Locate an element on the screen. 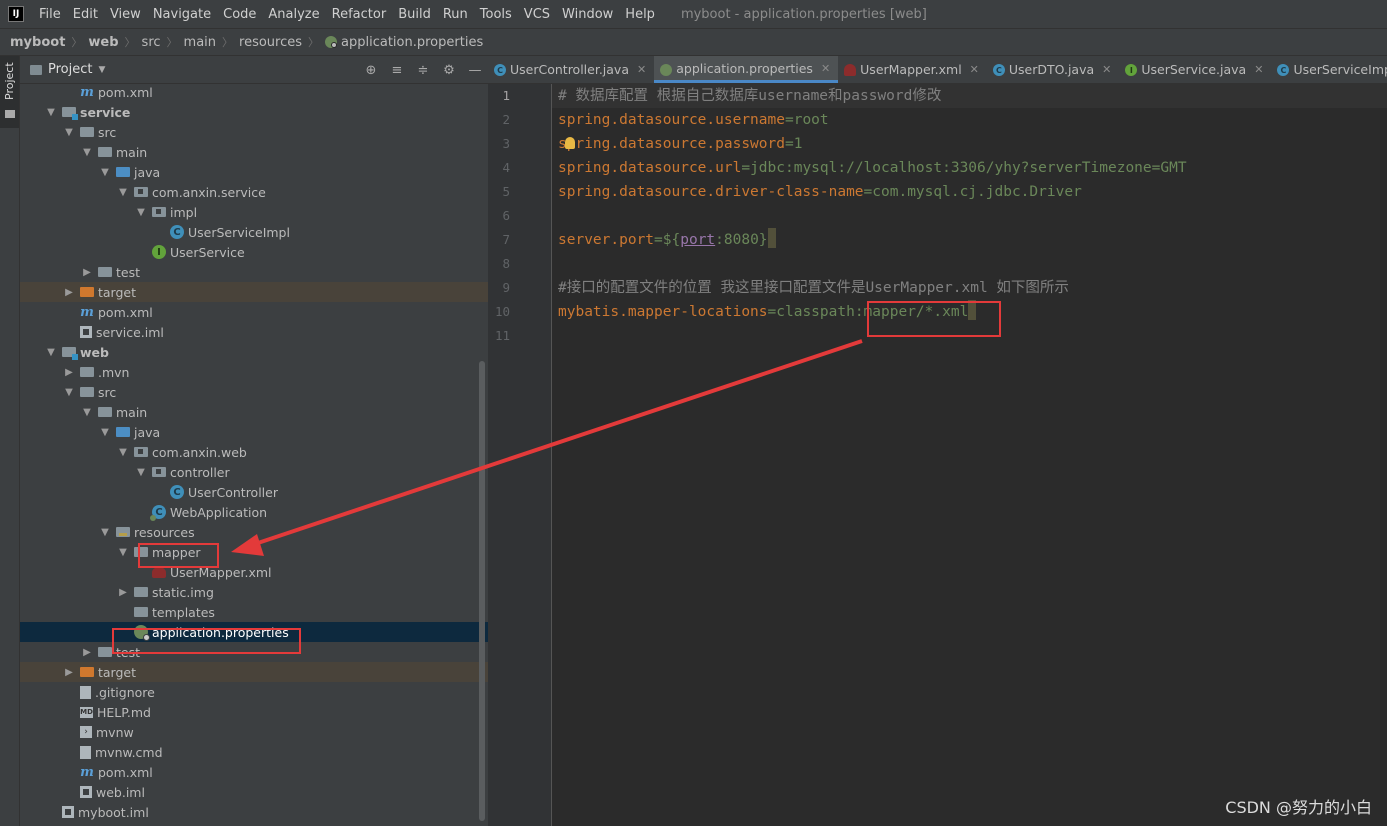  annotation-arrow is located at coordinates (547, 447).